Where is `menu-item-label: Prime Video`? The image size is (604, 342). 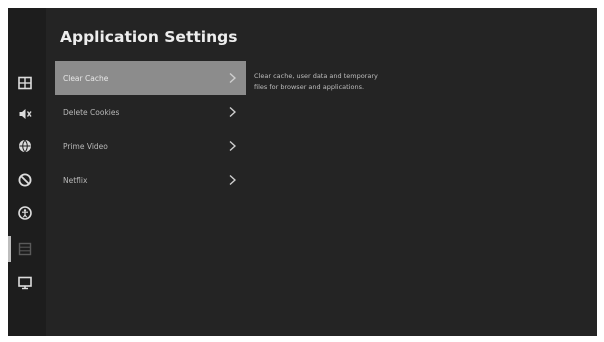
menu-item-label: Prime Video is located at coordinates (85, 146).